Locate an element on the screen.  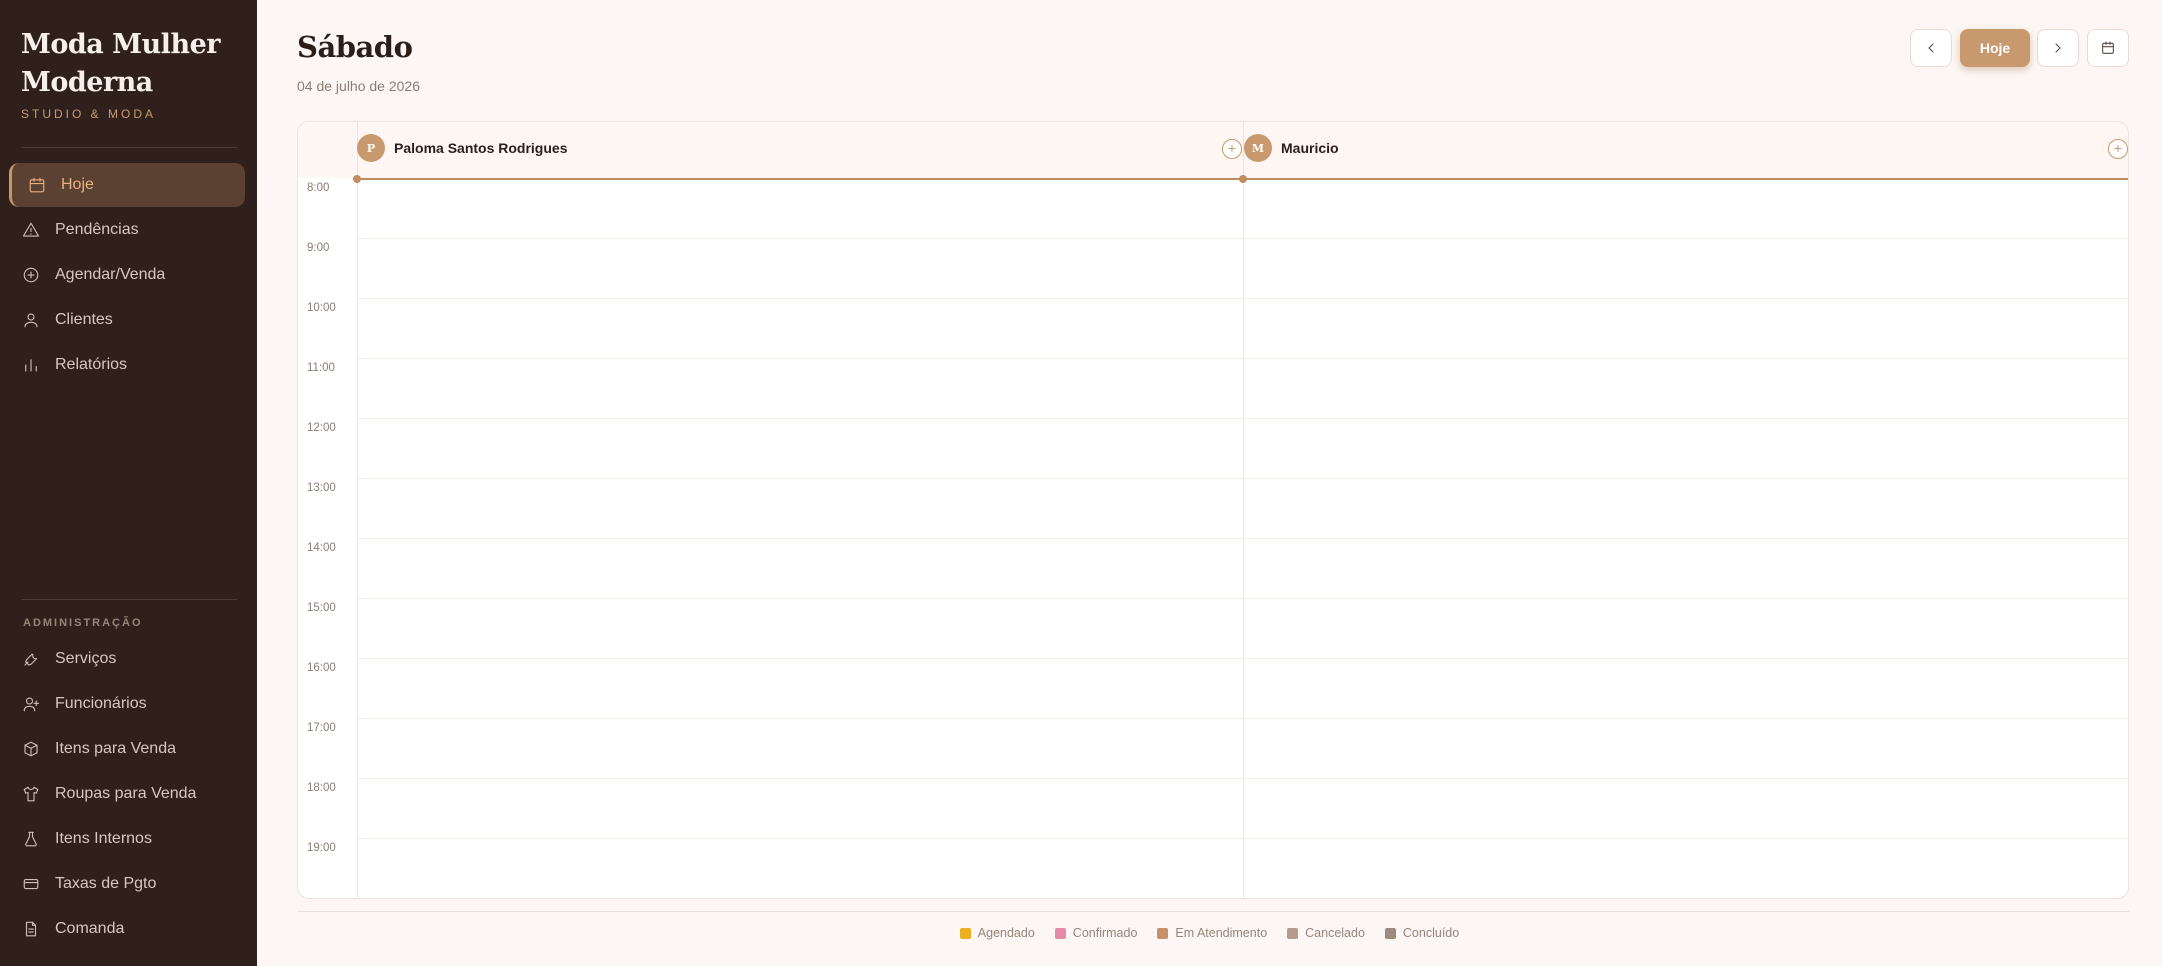
nav-item-pendencias: Pendências is located at coordinates (127, 230).